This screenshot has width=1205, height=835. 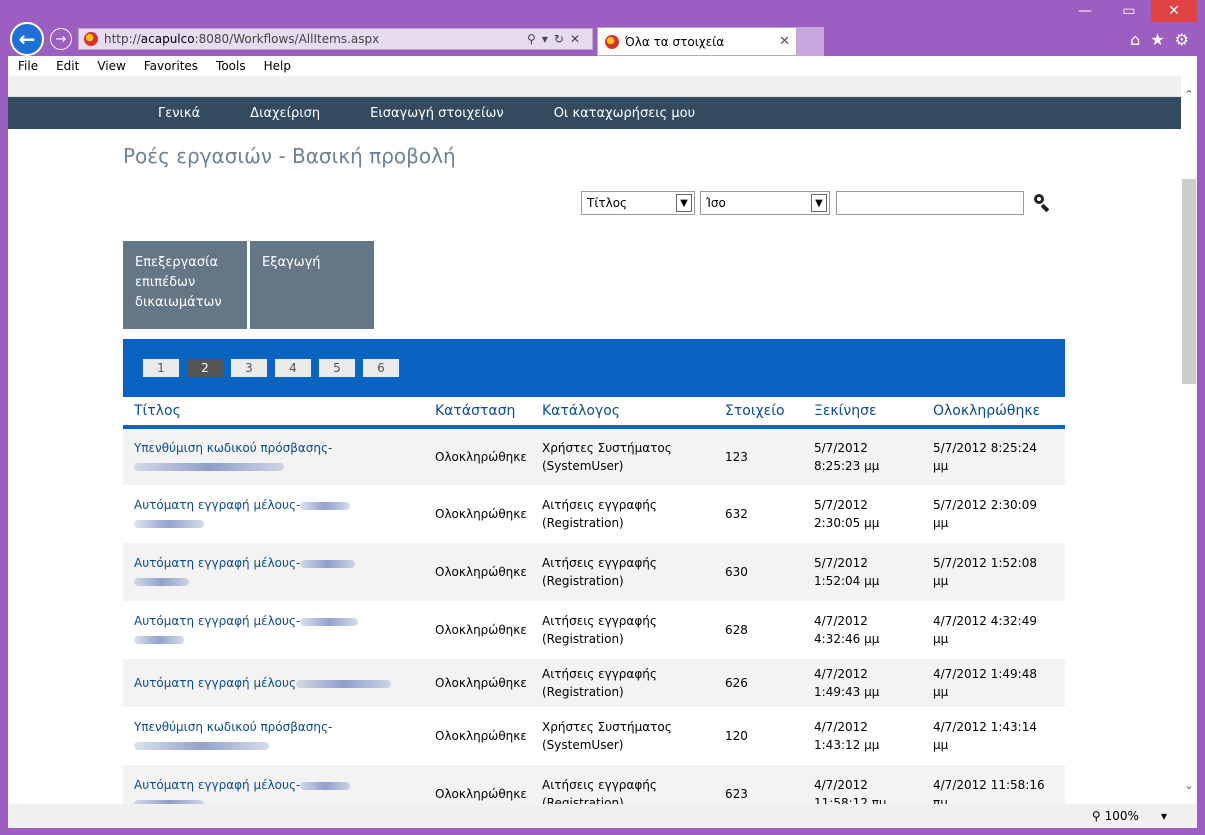 I want to click on cell-finished: 4/7/2012 11:58:16 πμ, so click(x=989, y=791).